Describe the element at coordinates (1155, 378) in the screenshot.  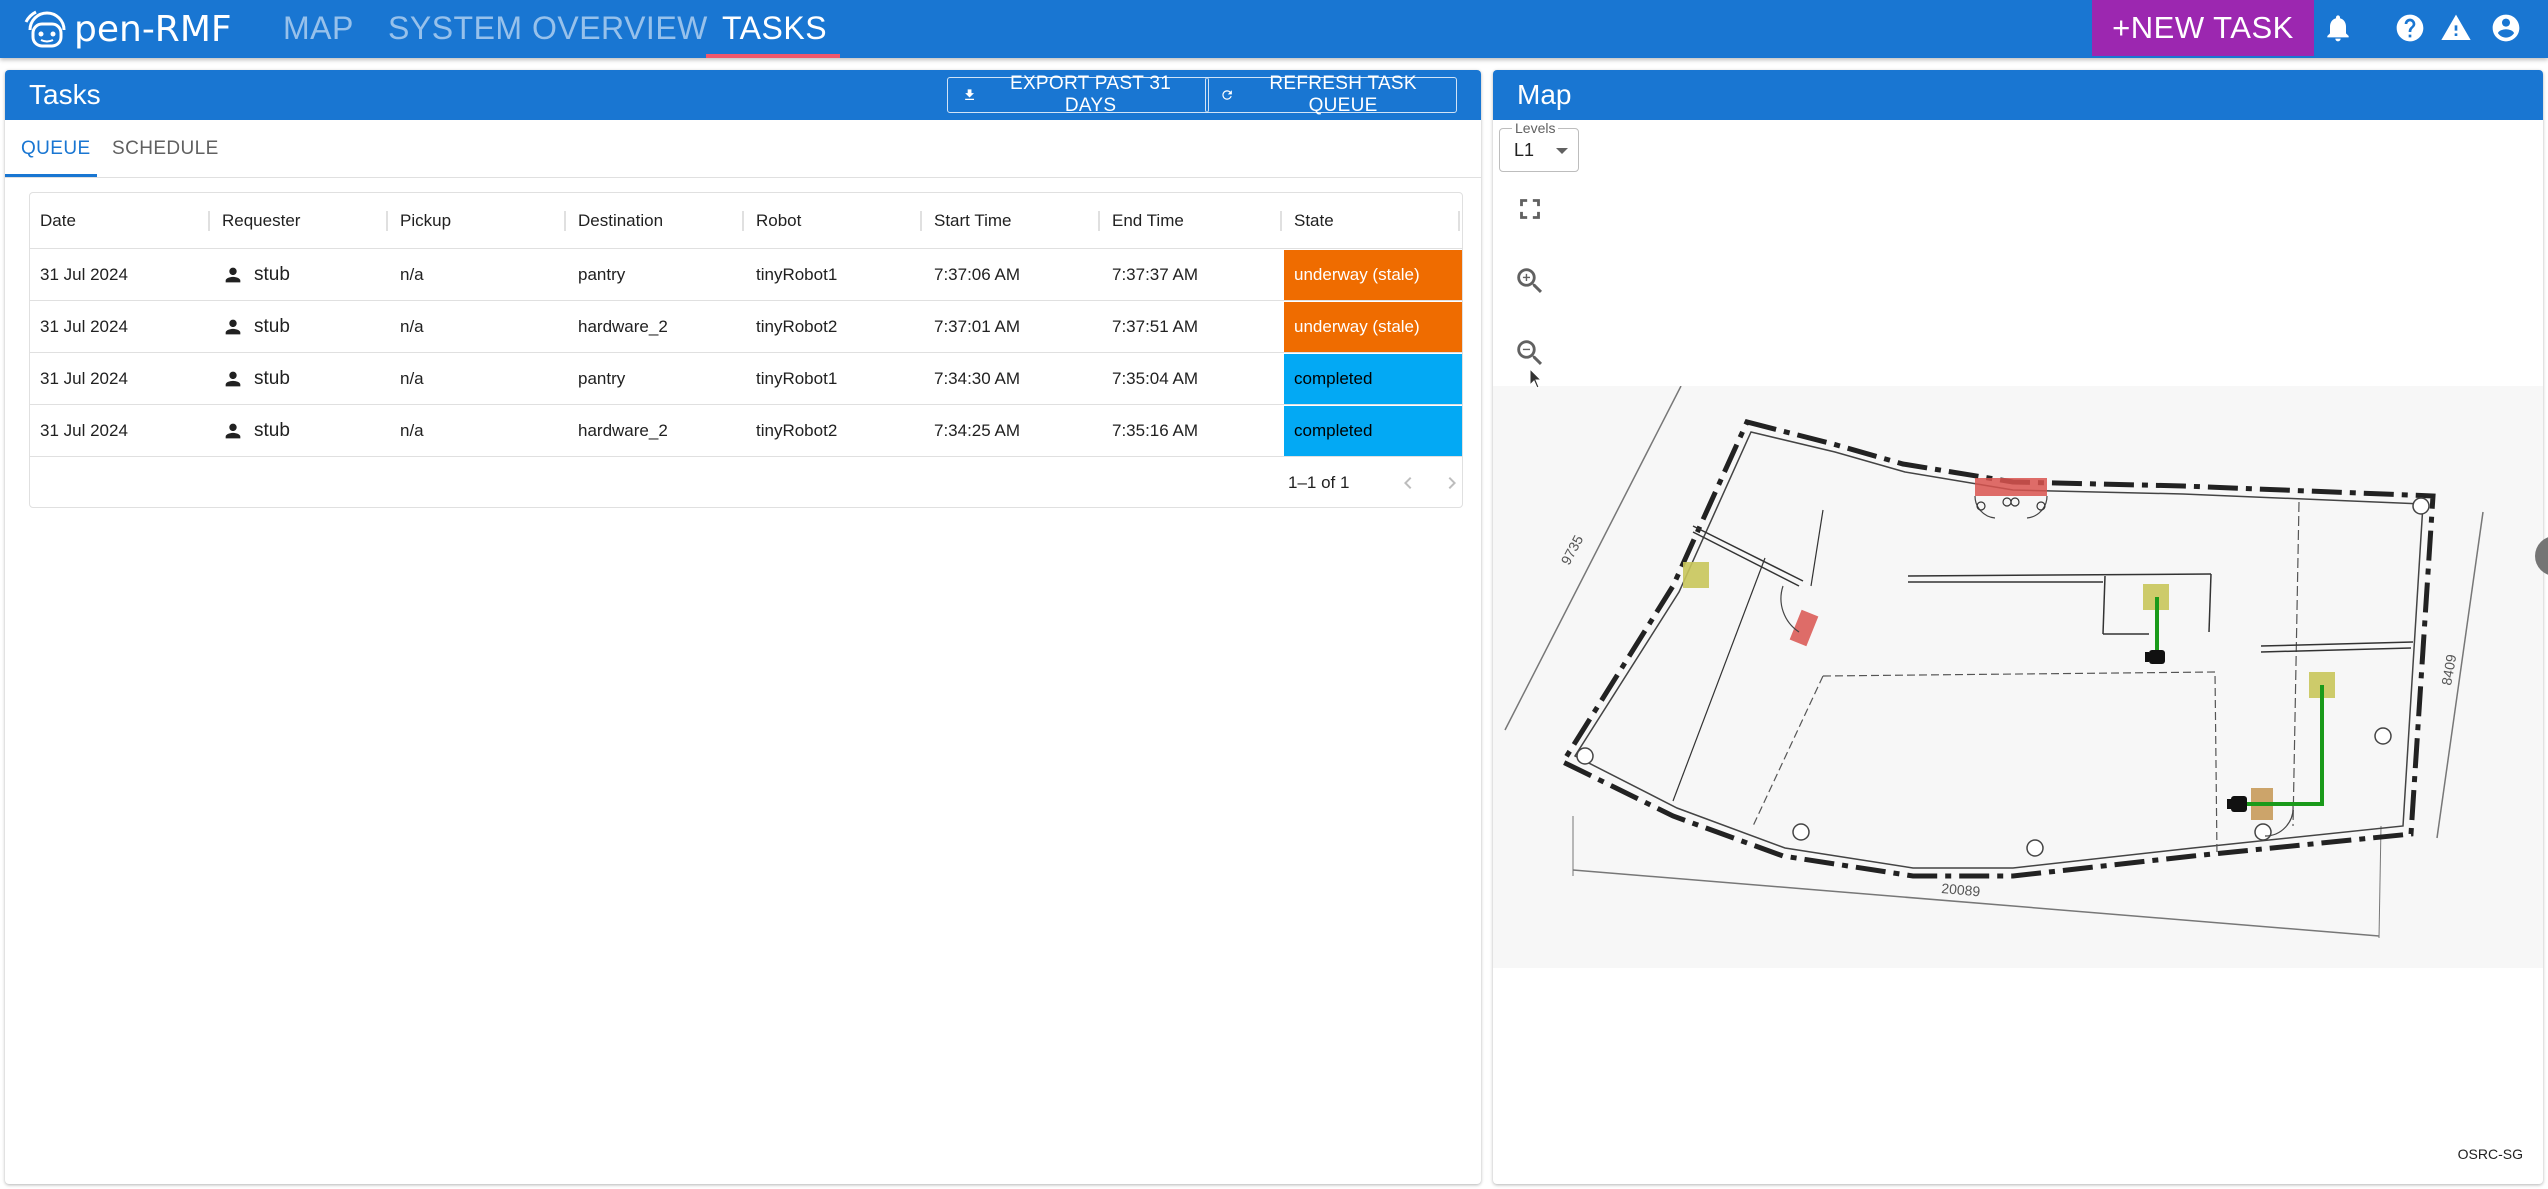
I see `cell-end-time: 7:35:04 AM` at that location.